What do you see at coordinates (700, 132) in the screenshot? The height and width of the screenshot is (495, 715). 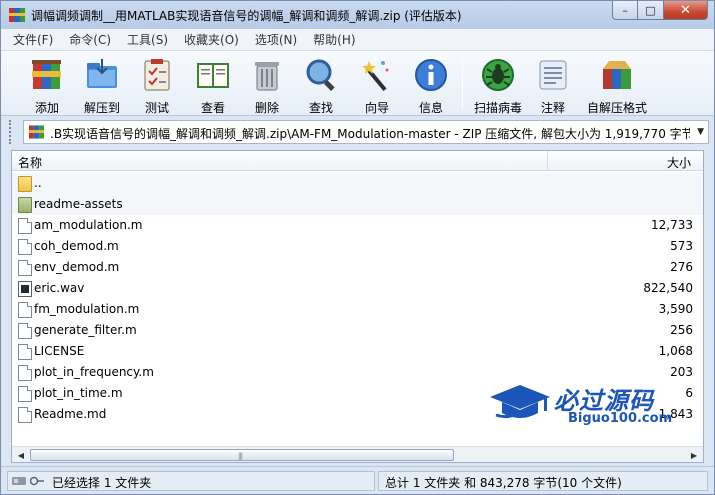 I see `chevron-down-icon: ▼` at bounding box center [700, 132].